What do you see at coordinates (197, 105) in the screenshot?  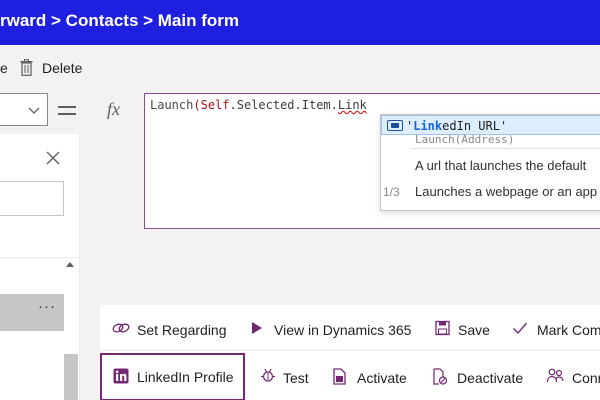 I see `formula-paren: (` at bounding box center [197, 105].